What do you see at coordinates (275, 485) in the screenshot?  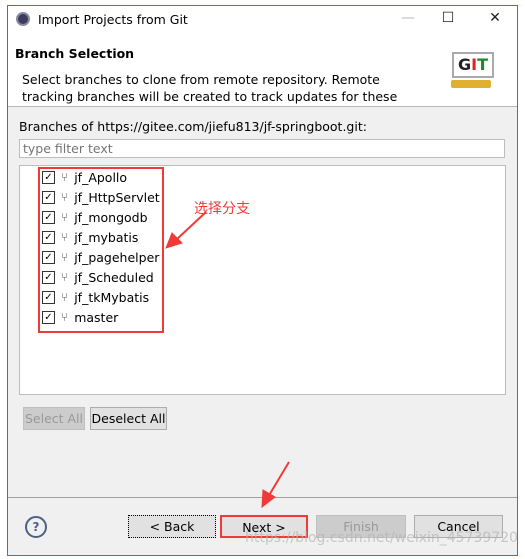 I see `arrow-to-next` at bounding box center [275, 485].